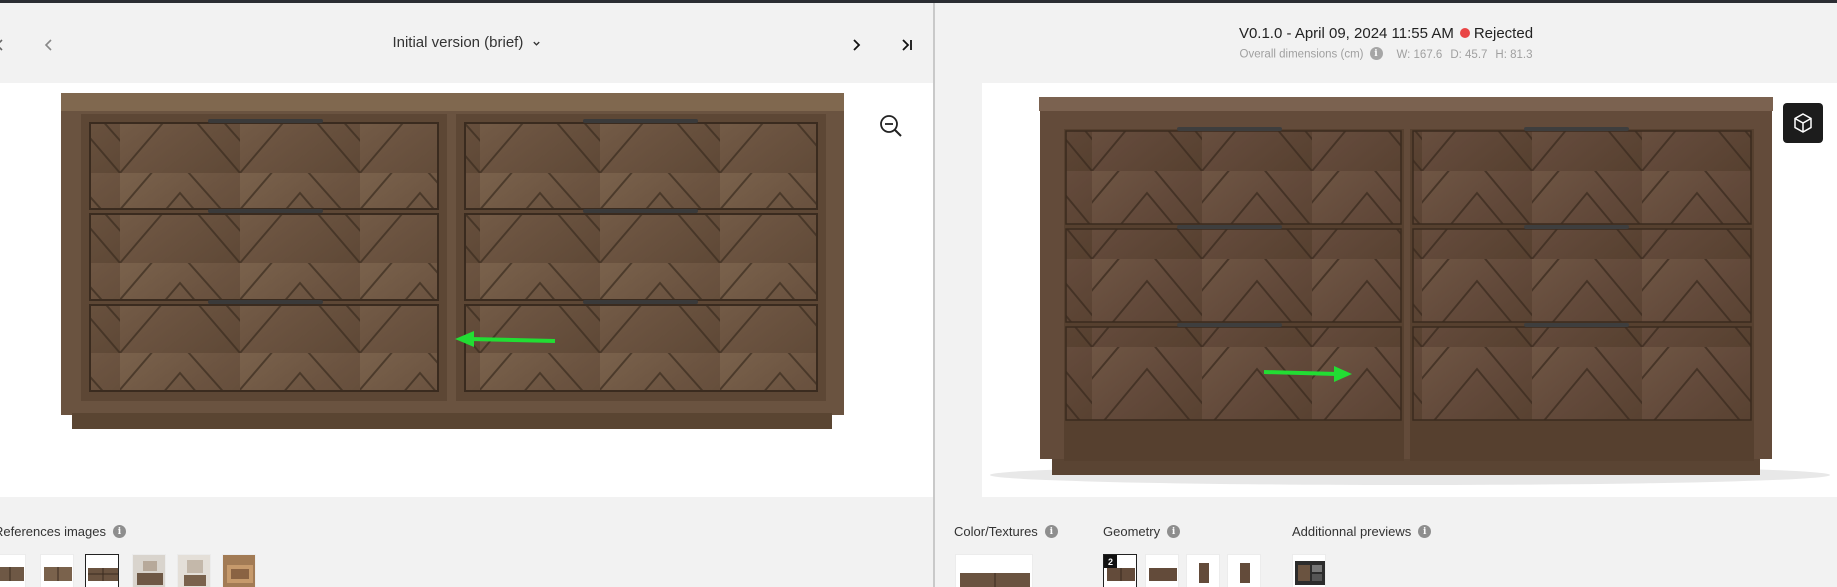 Image resolution: width=1837 pixels, height=587 pixels. What do you see at coordinates (102, 570) in the screenshot?
I see `reference-thumb-selected` at bounding box center [102, 570].